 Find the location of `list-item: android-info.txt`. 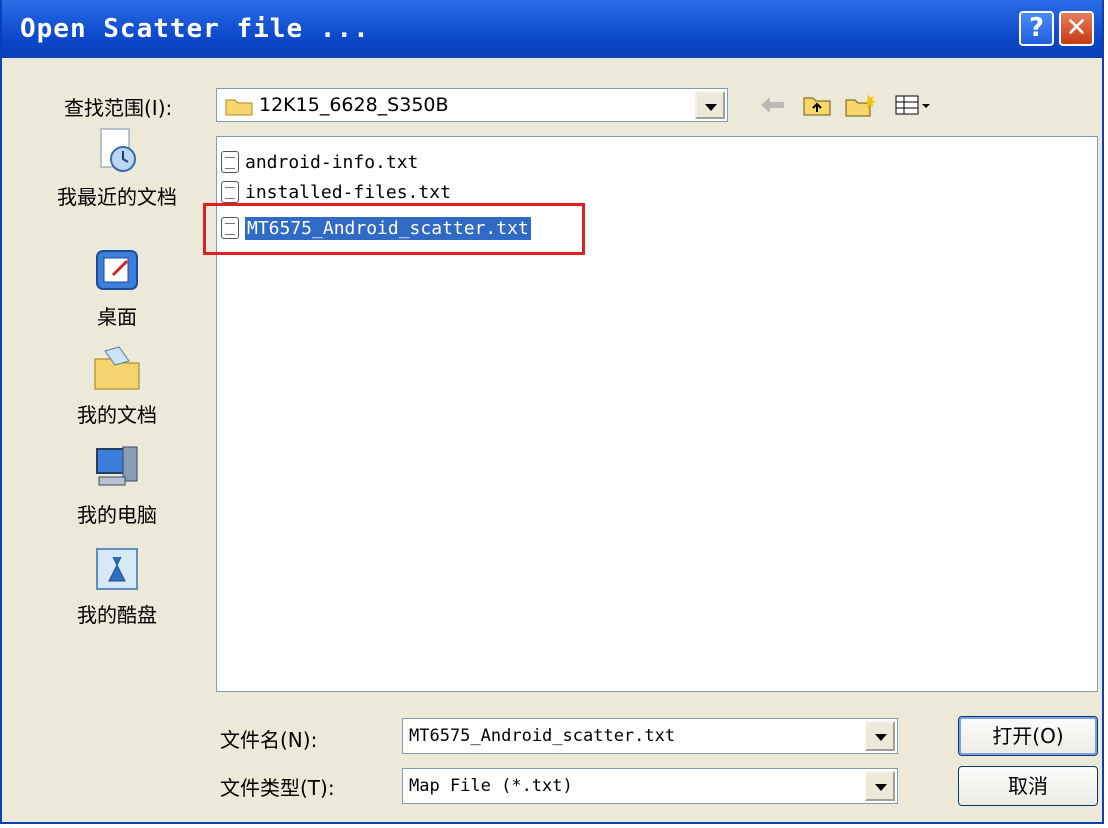

list-item: android-info.txt is located at coordinates (319, 162).